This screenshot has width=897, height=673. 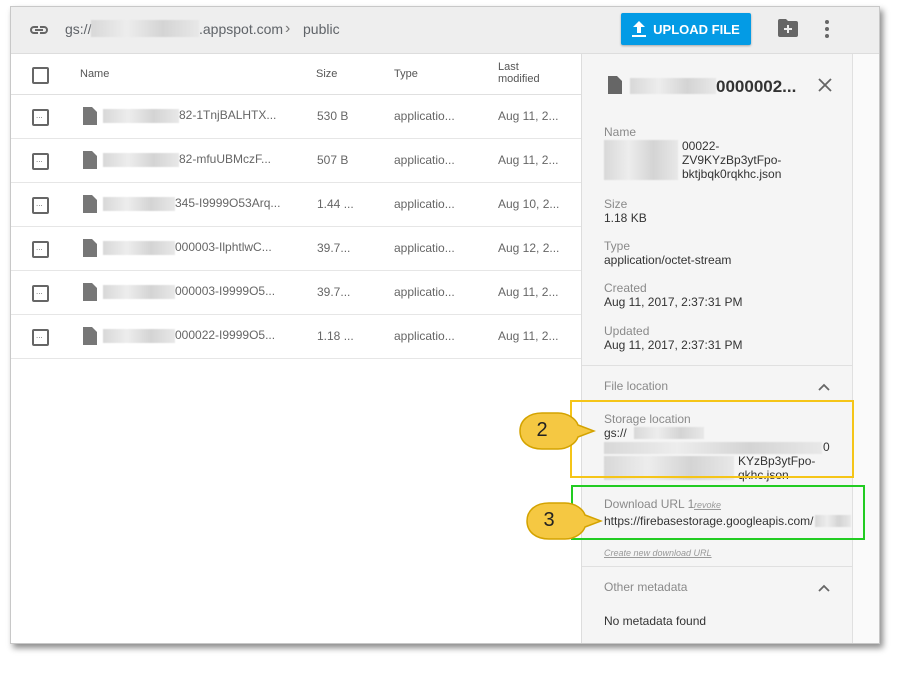 I want to click on file-location-title: File location, so click(x=636, y=386).